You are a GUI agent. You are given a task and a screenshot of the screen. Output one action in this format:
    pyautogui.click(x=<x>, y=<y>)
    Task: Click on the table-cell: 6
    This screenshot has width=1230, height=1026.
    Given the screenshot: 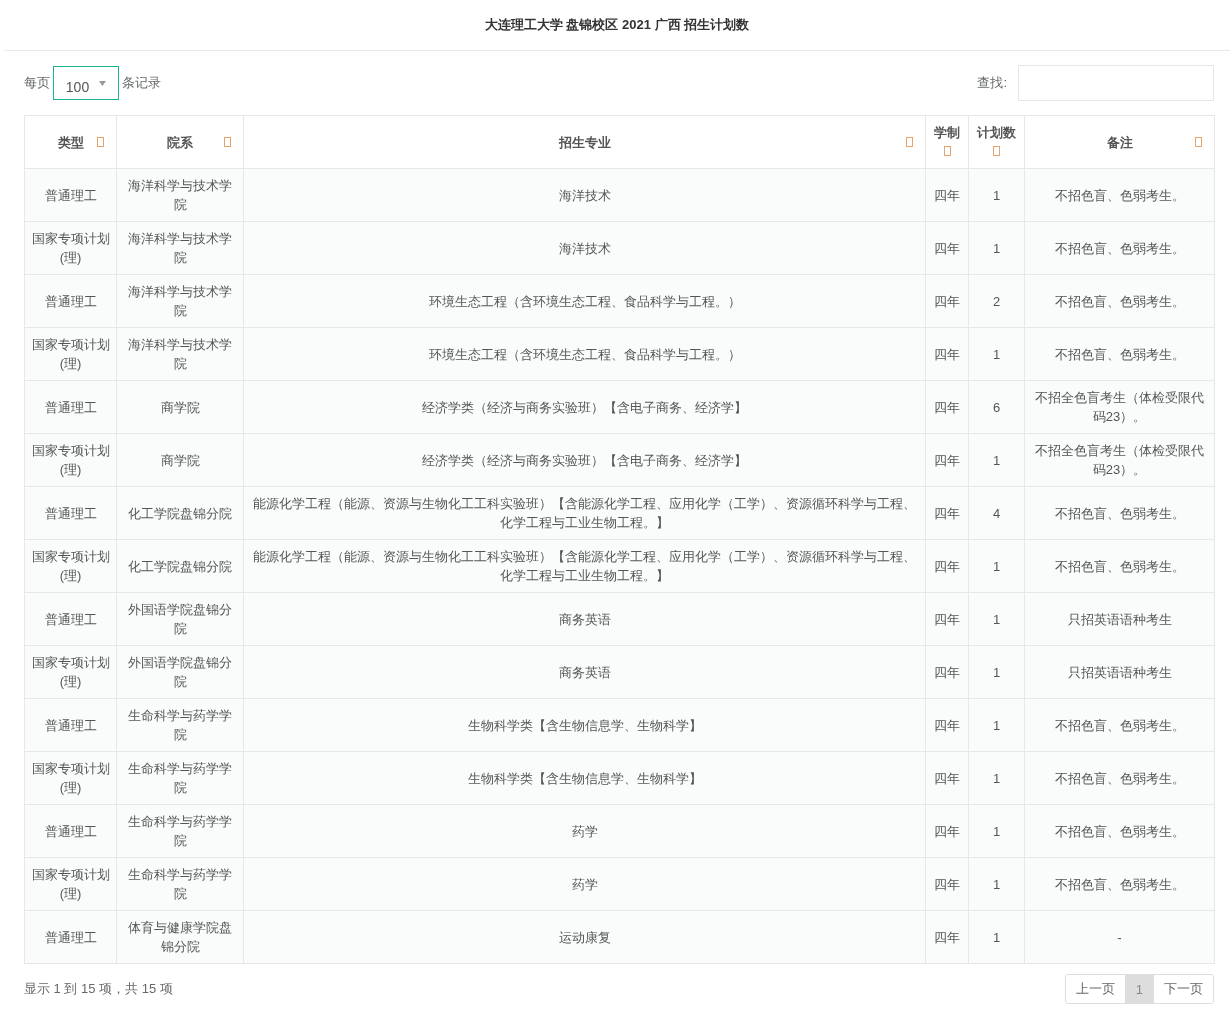 What is the action you would take?
    pyautogui.click(x=996, y=407)
    